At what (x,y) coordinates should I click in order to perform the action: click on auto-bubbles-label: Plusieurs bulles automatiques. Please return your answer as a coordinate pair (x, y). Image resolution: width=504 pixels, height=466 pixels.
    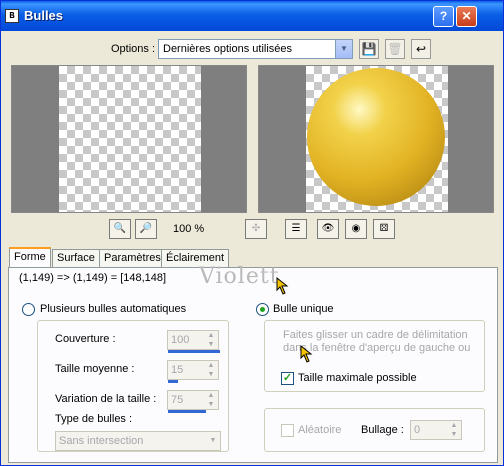
    Looking at the image, I should click on (113, 309).